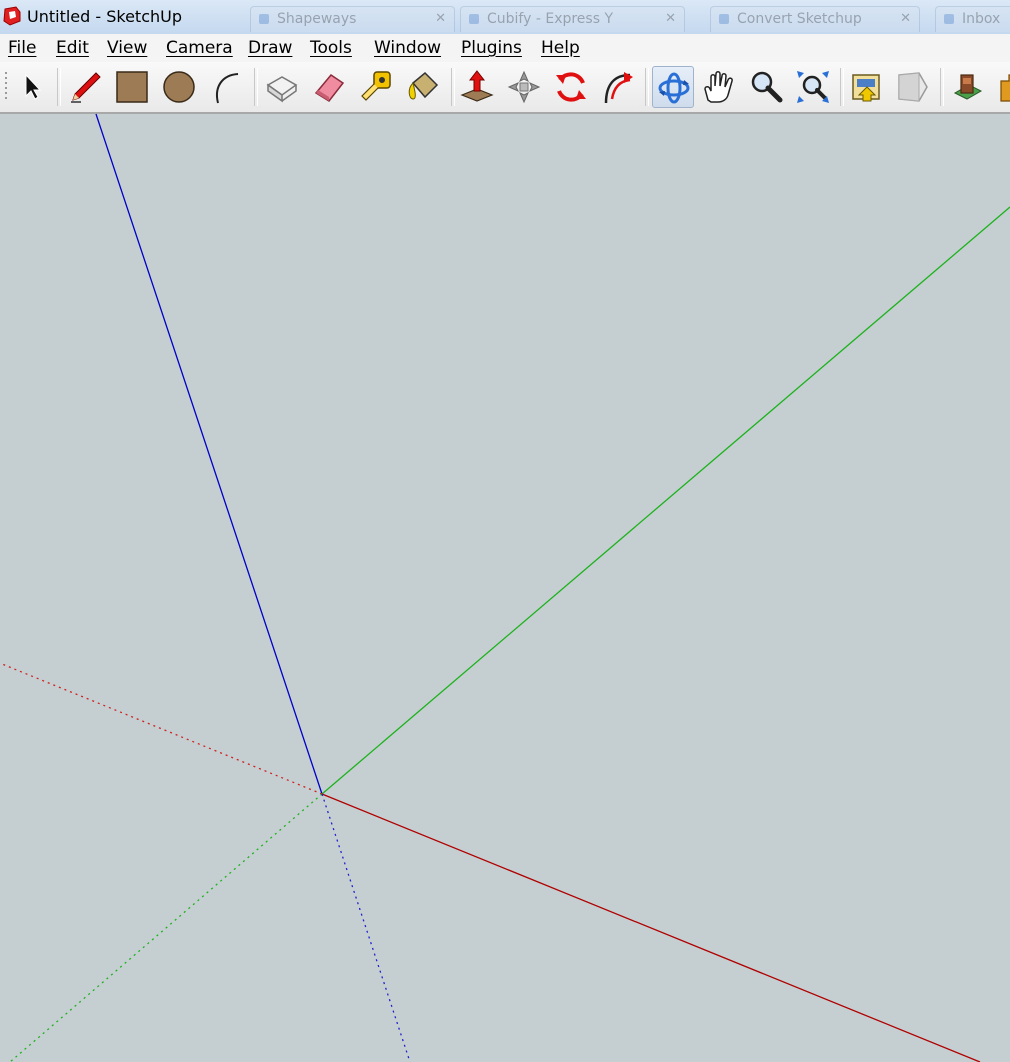  I want to click on tape-measure-icon, so click(376, 86).